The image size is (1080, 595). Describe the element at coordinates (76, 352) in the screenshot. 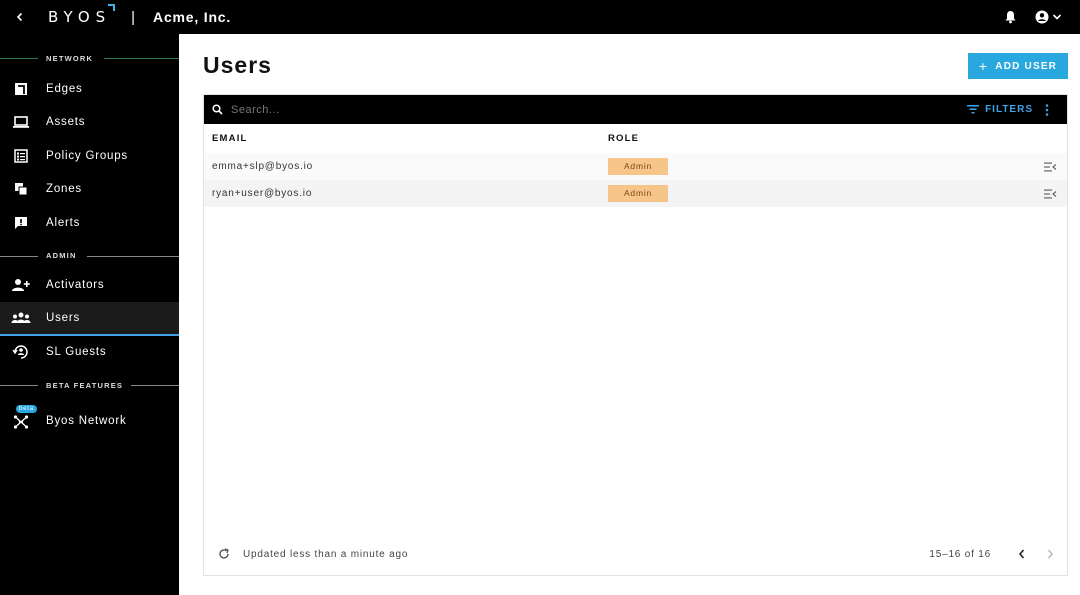

I see `sidebar-item-label: SL Guests` at that location.